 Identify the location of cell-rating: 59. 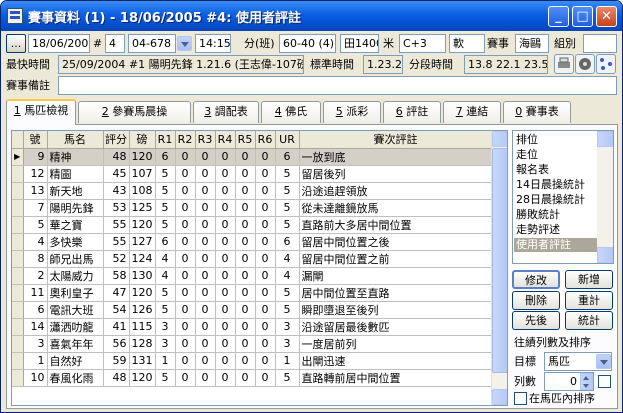
(116, 361).